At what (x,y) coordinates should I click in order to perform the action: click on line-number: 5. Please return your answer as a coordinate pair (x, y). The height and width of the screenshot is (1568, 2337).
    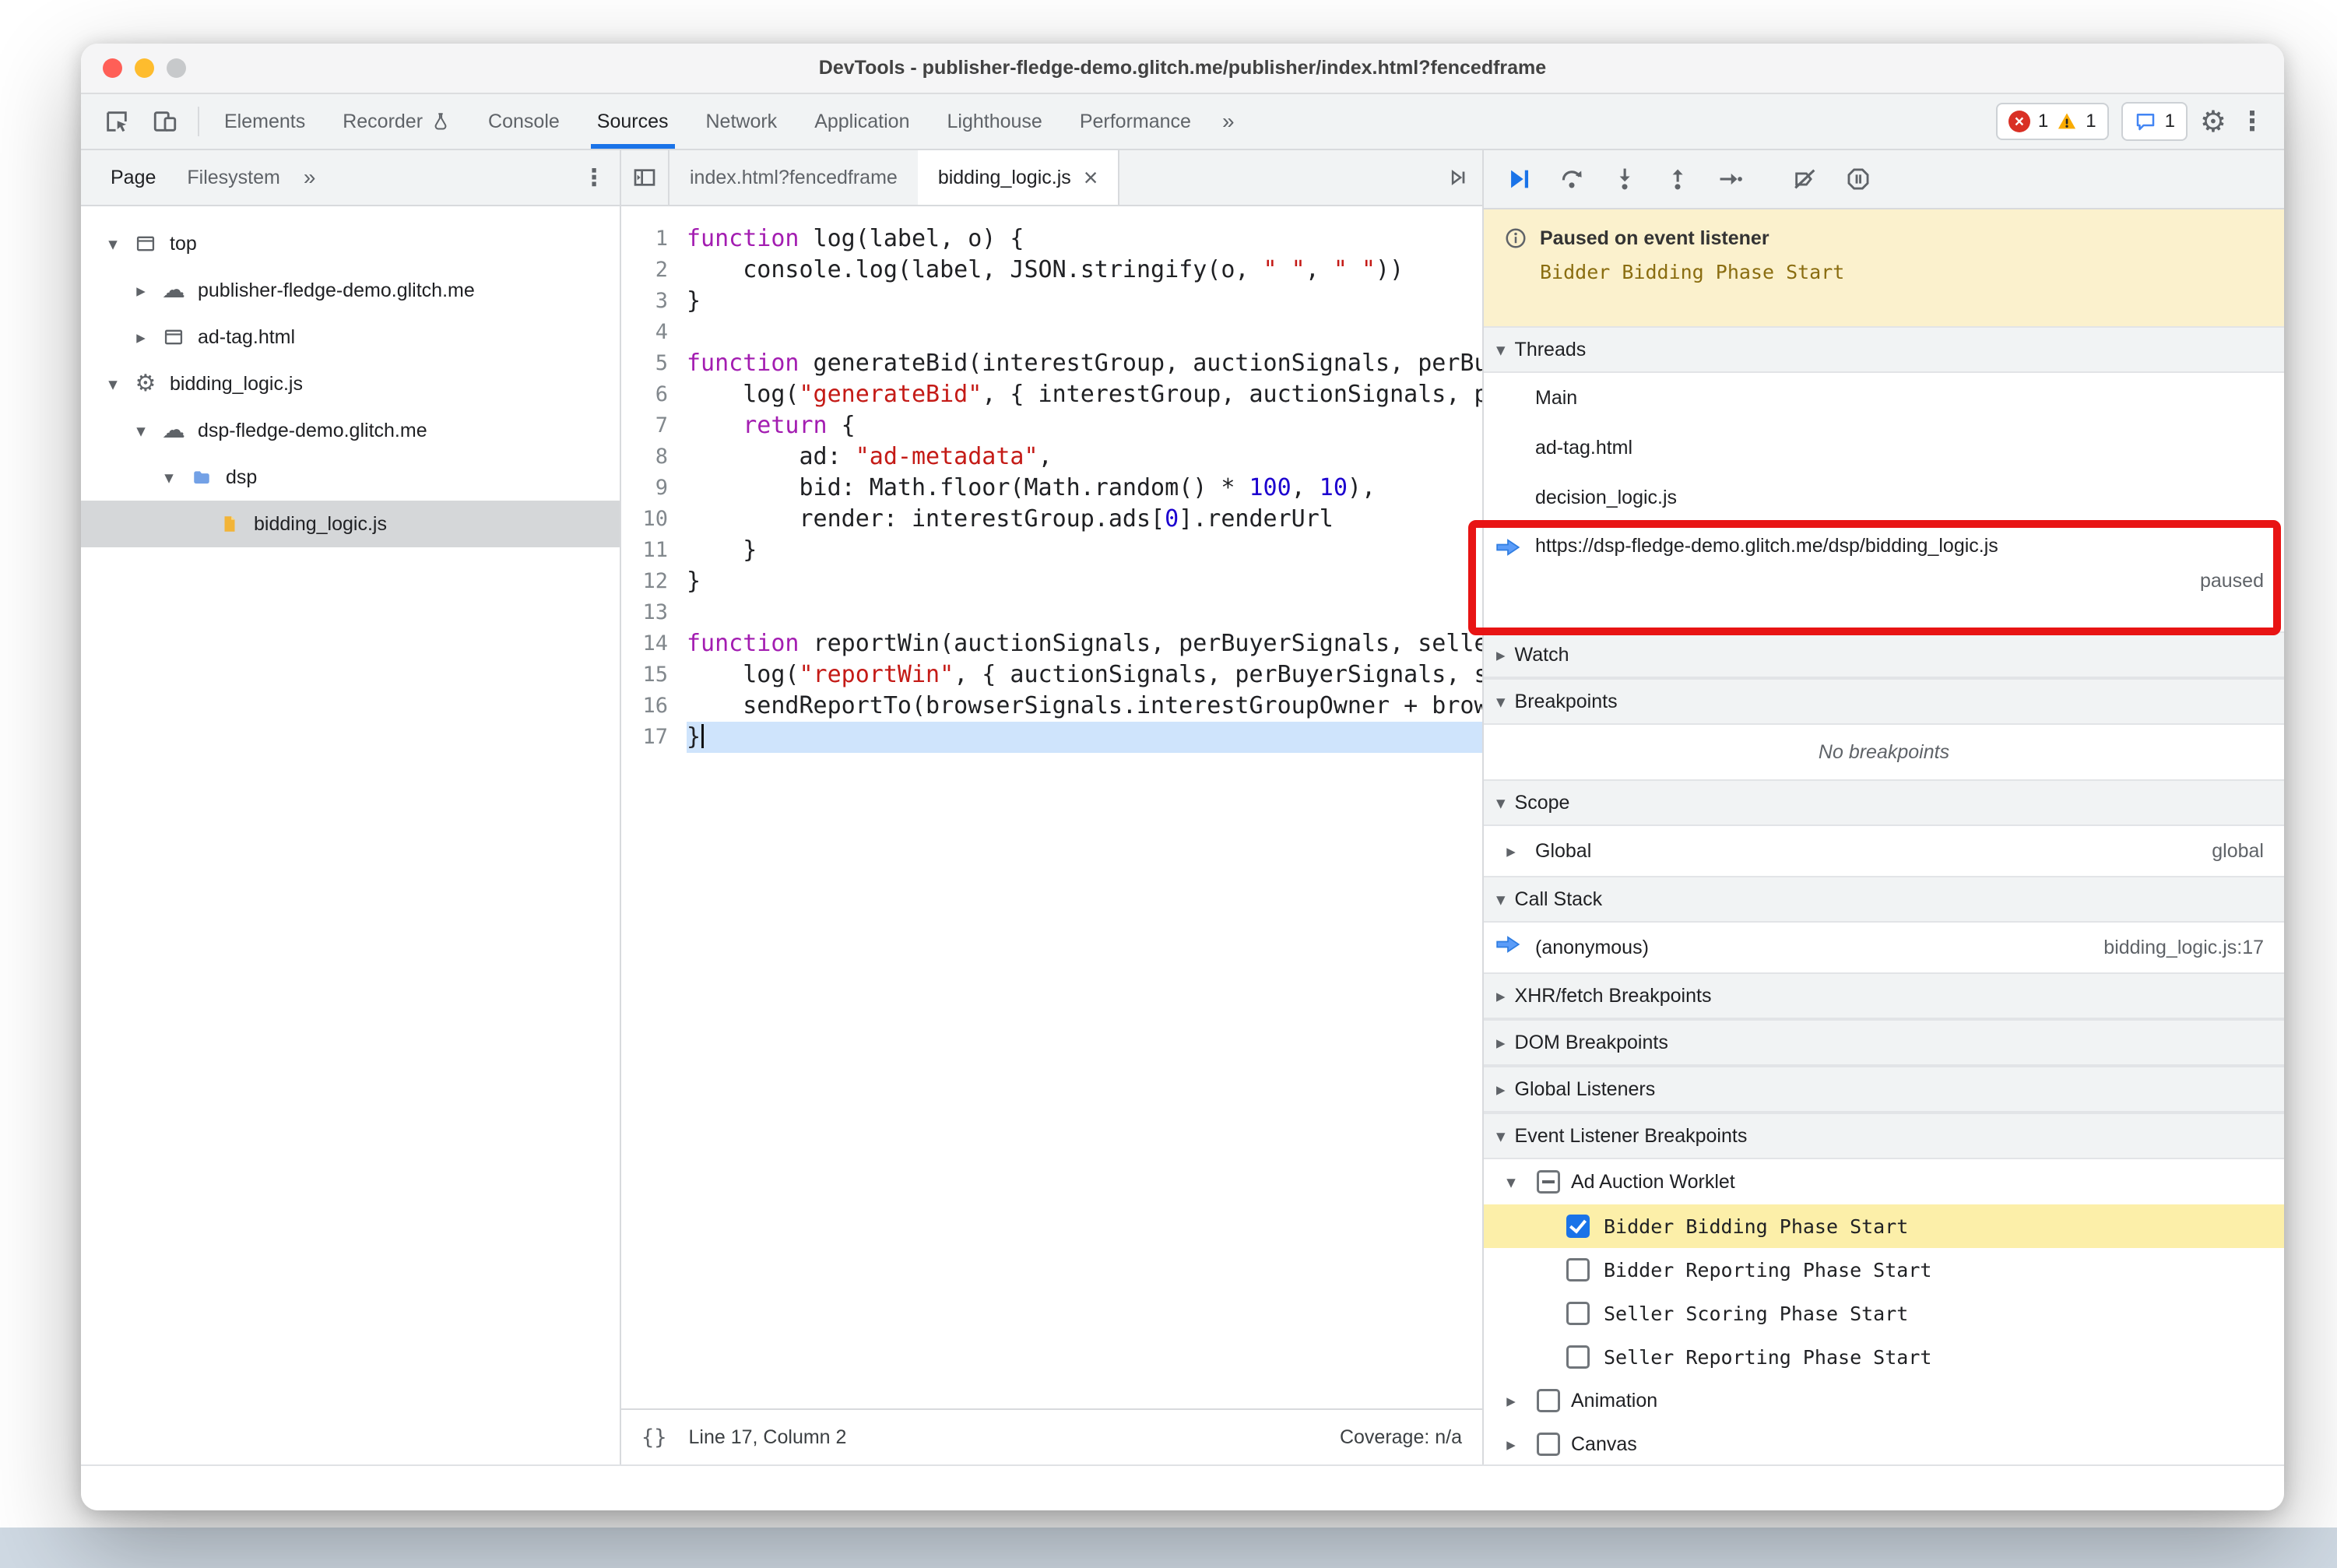
    Looking at the image, I should click on (654, 363).